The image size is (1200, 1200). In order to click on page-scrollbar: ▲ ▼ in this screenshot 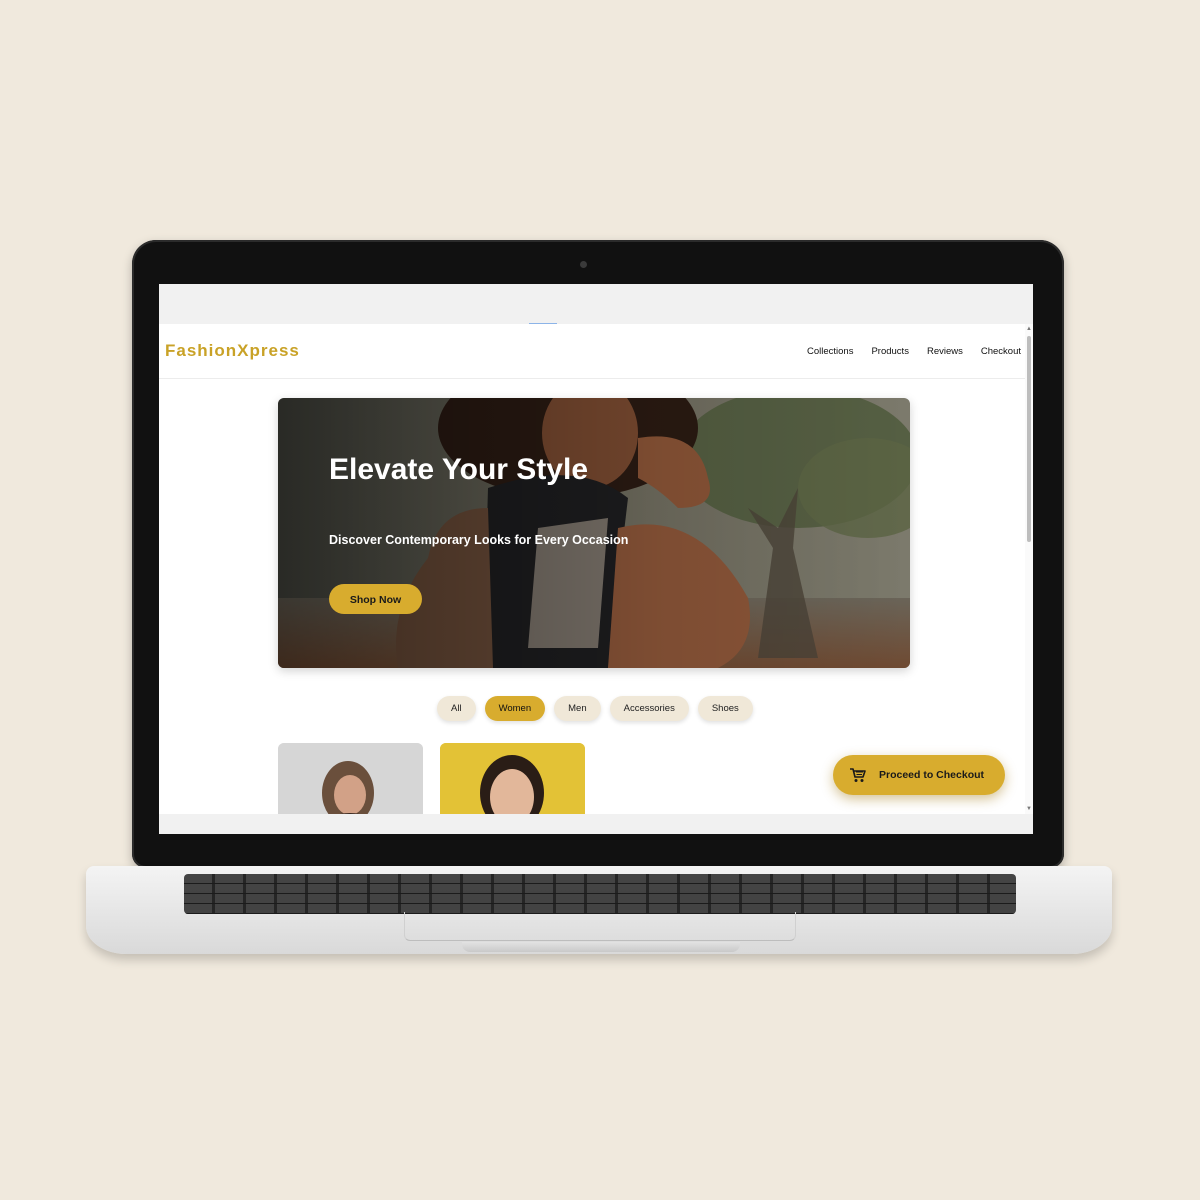, I will do `click(1029, 569)`.